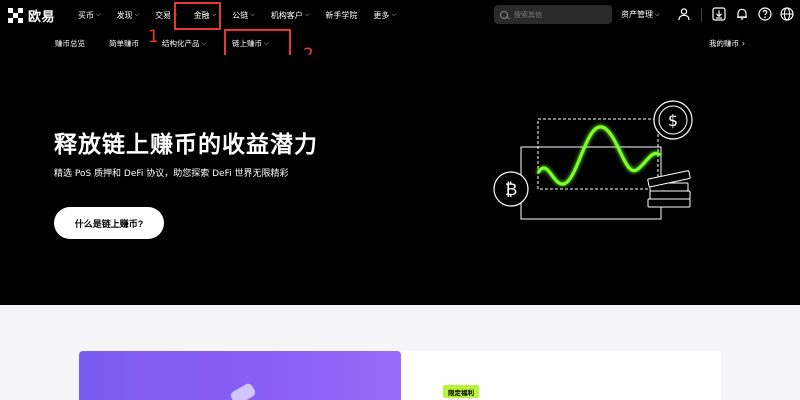 This screenshot has height=400, width=800. I want to click on okx-logo: 欧易, so click(31, 15).